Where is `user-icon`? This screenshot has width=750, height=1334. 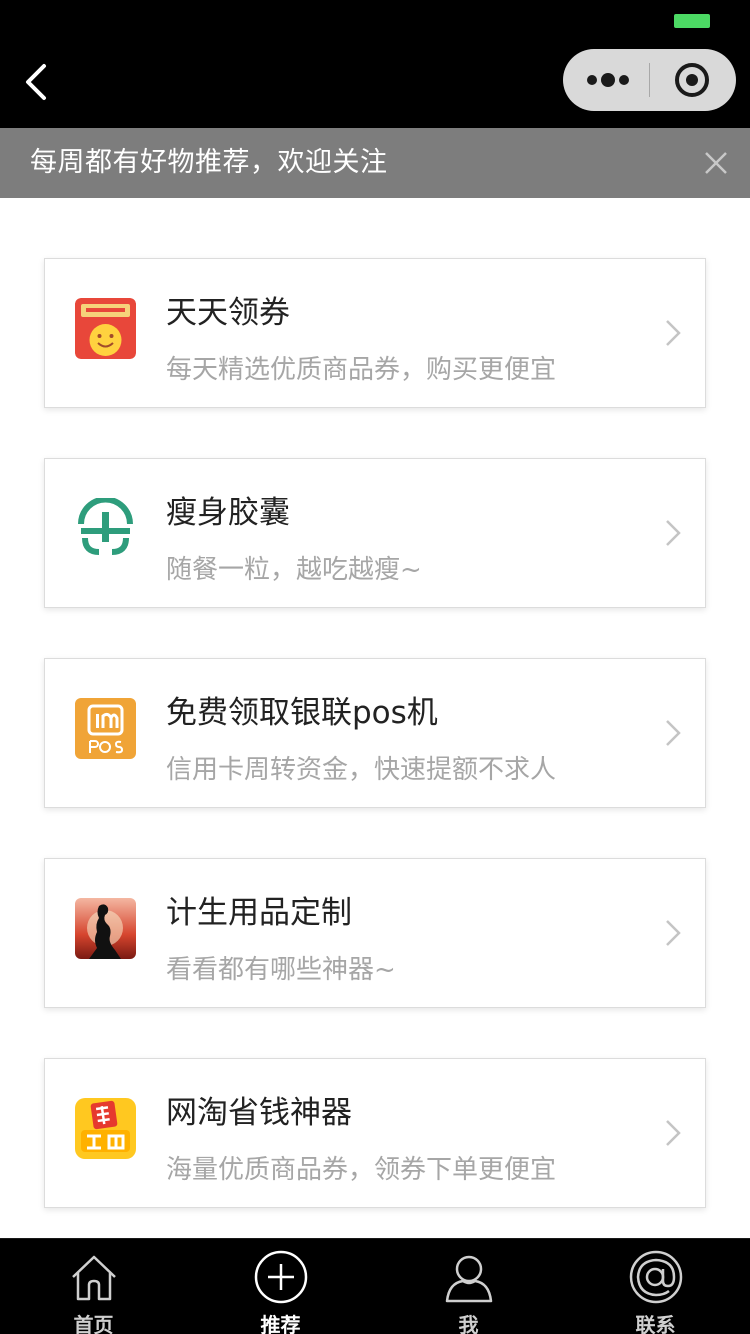 user-icon is located at coordinates (468, 1279).